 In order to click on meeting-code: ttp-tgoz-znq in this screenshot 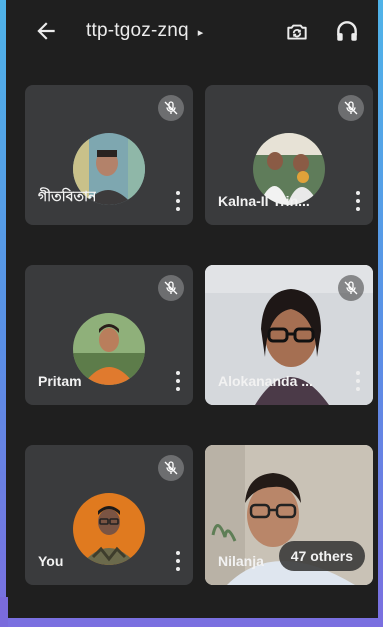, I will do `click(137, 30)`.